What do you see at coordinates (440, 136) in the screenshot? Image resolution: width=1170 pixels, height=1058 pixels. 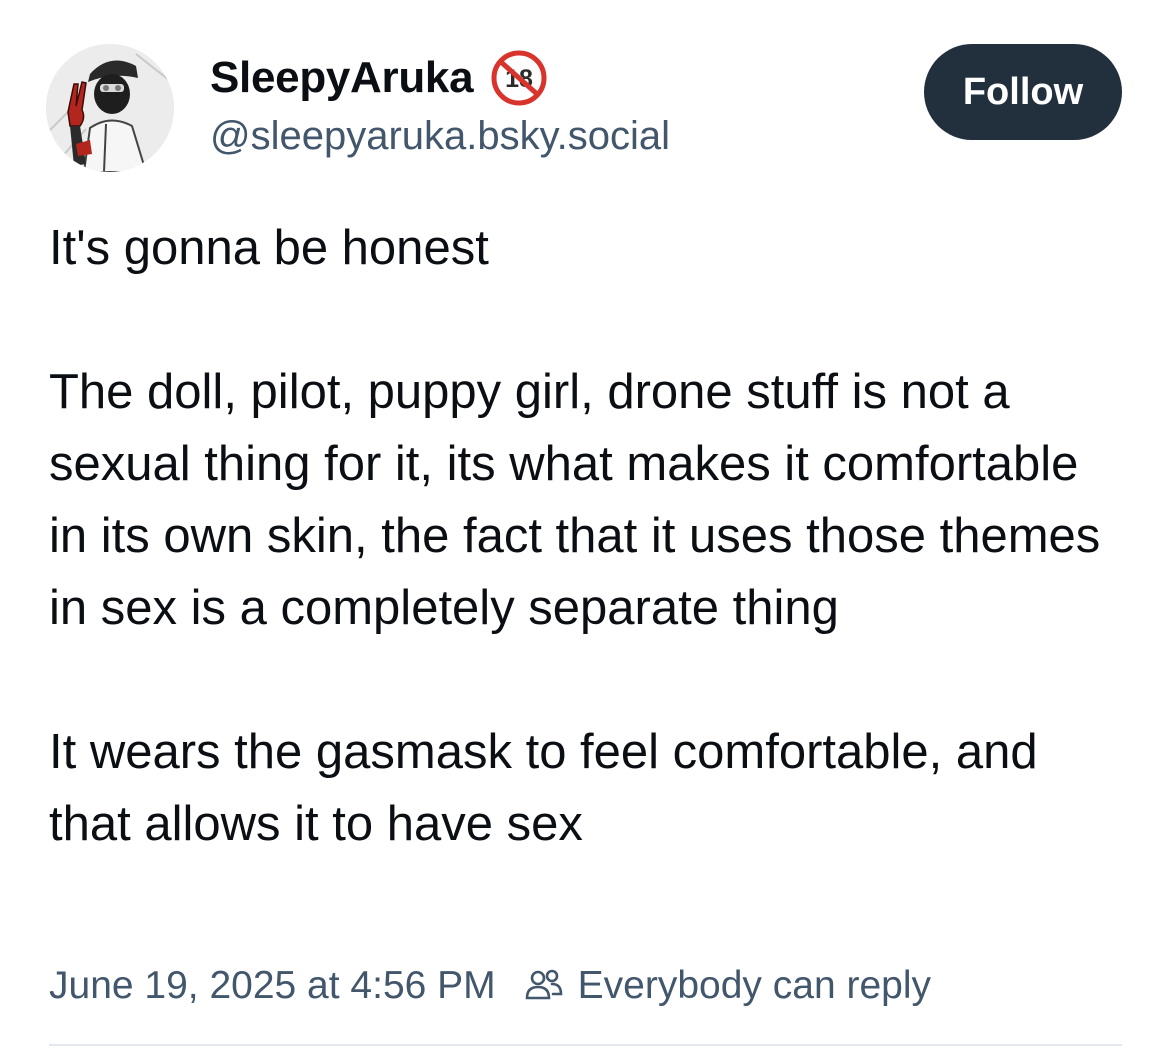 I see `author-handle: @sleepyaruka.bsky.social` at bounding box center [440, 136].